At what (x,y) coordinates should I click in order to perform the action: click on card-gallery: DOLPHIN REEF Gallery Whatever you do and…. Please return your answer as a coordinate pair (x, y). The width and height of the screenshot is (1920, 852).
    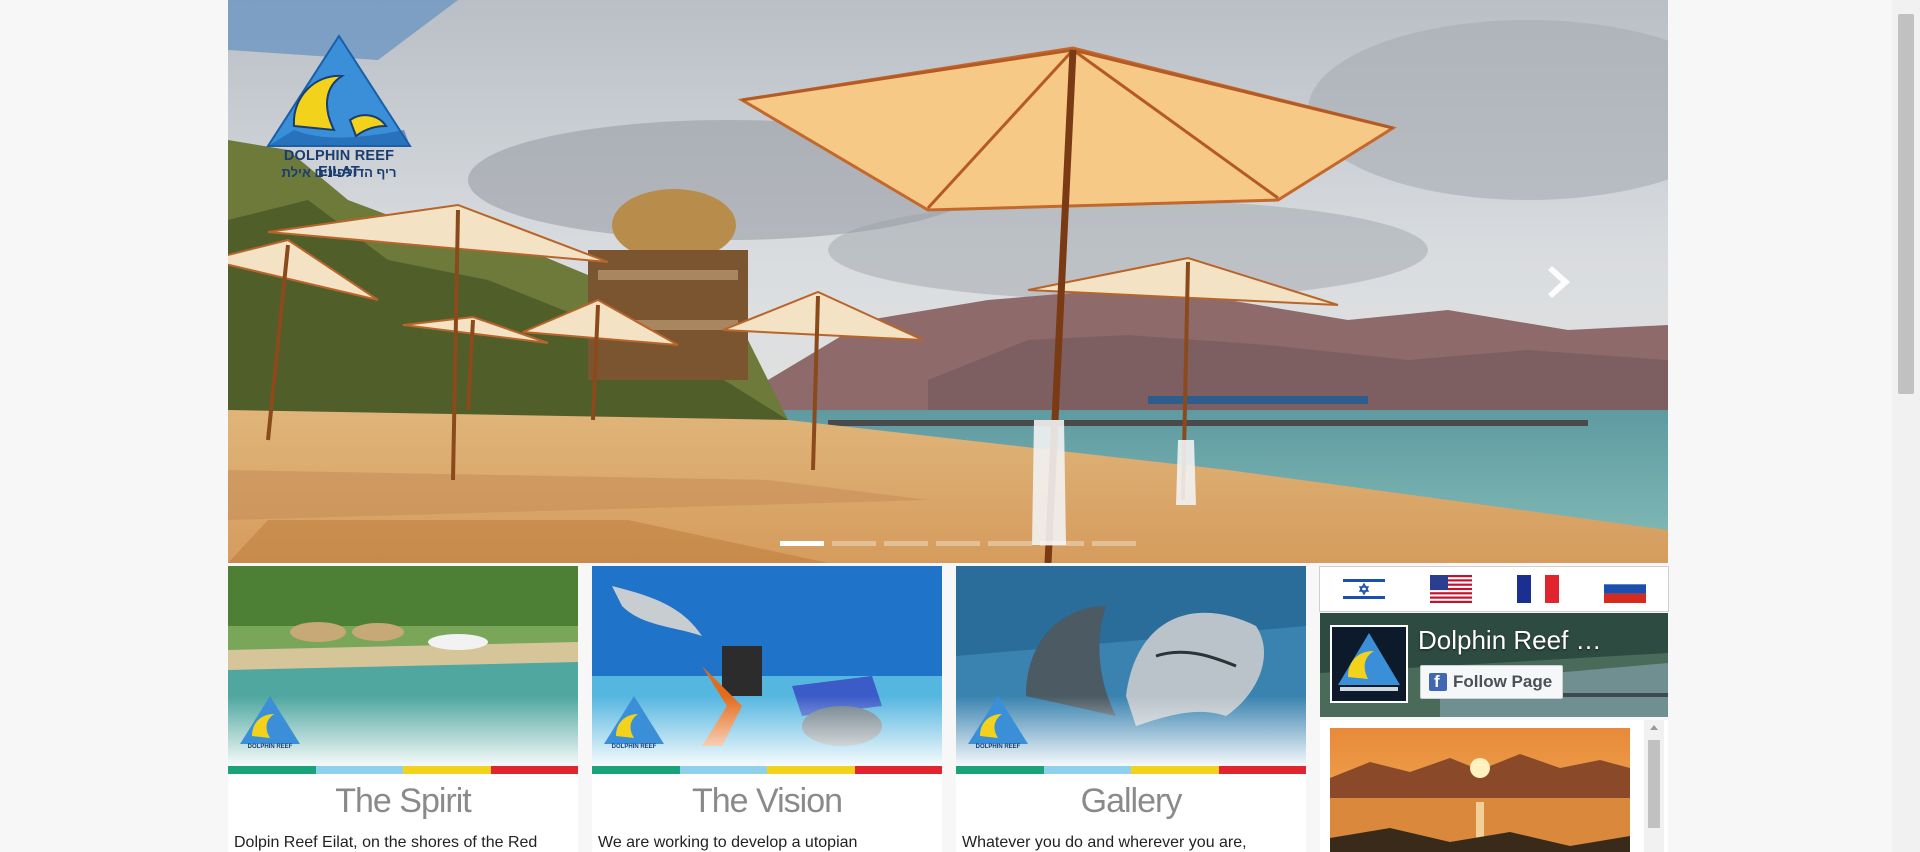
    Looking at the image, I should click on (1131, 709).